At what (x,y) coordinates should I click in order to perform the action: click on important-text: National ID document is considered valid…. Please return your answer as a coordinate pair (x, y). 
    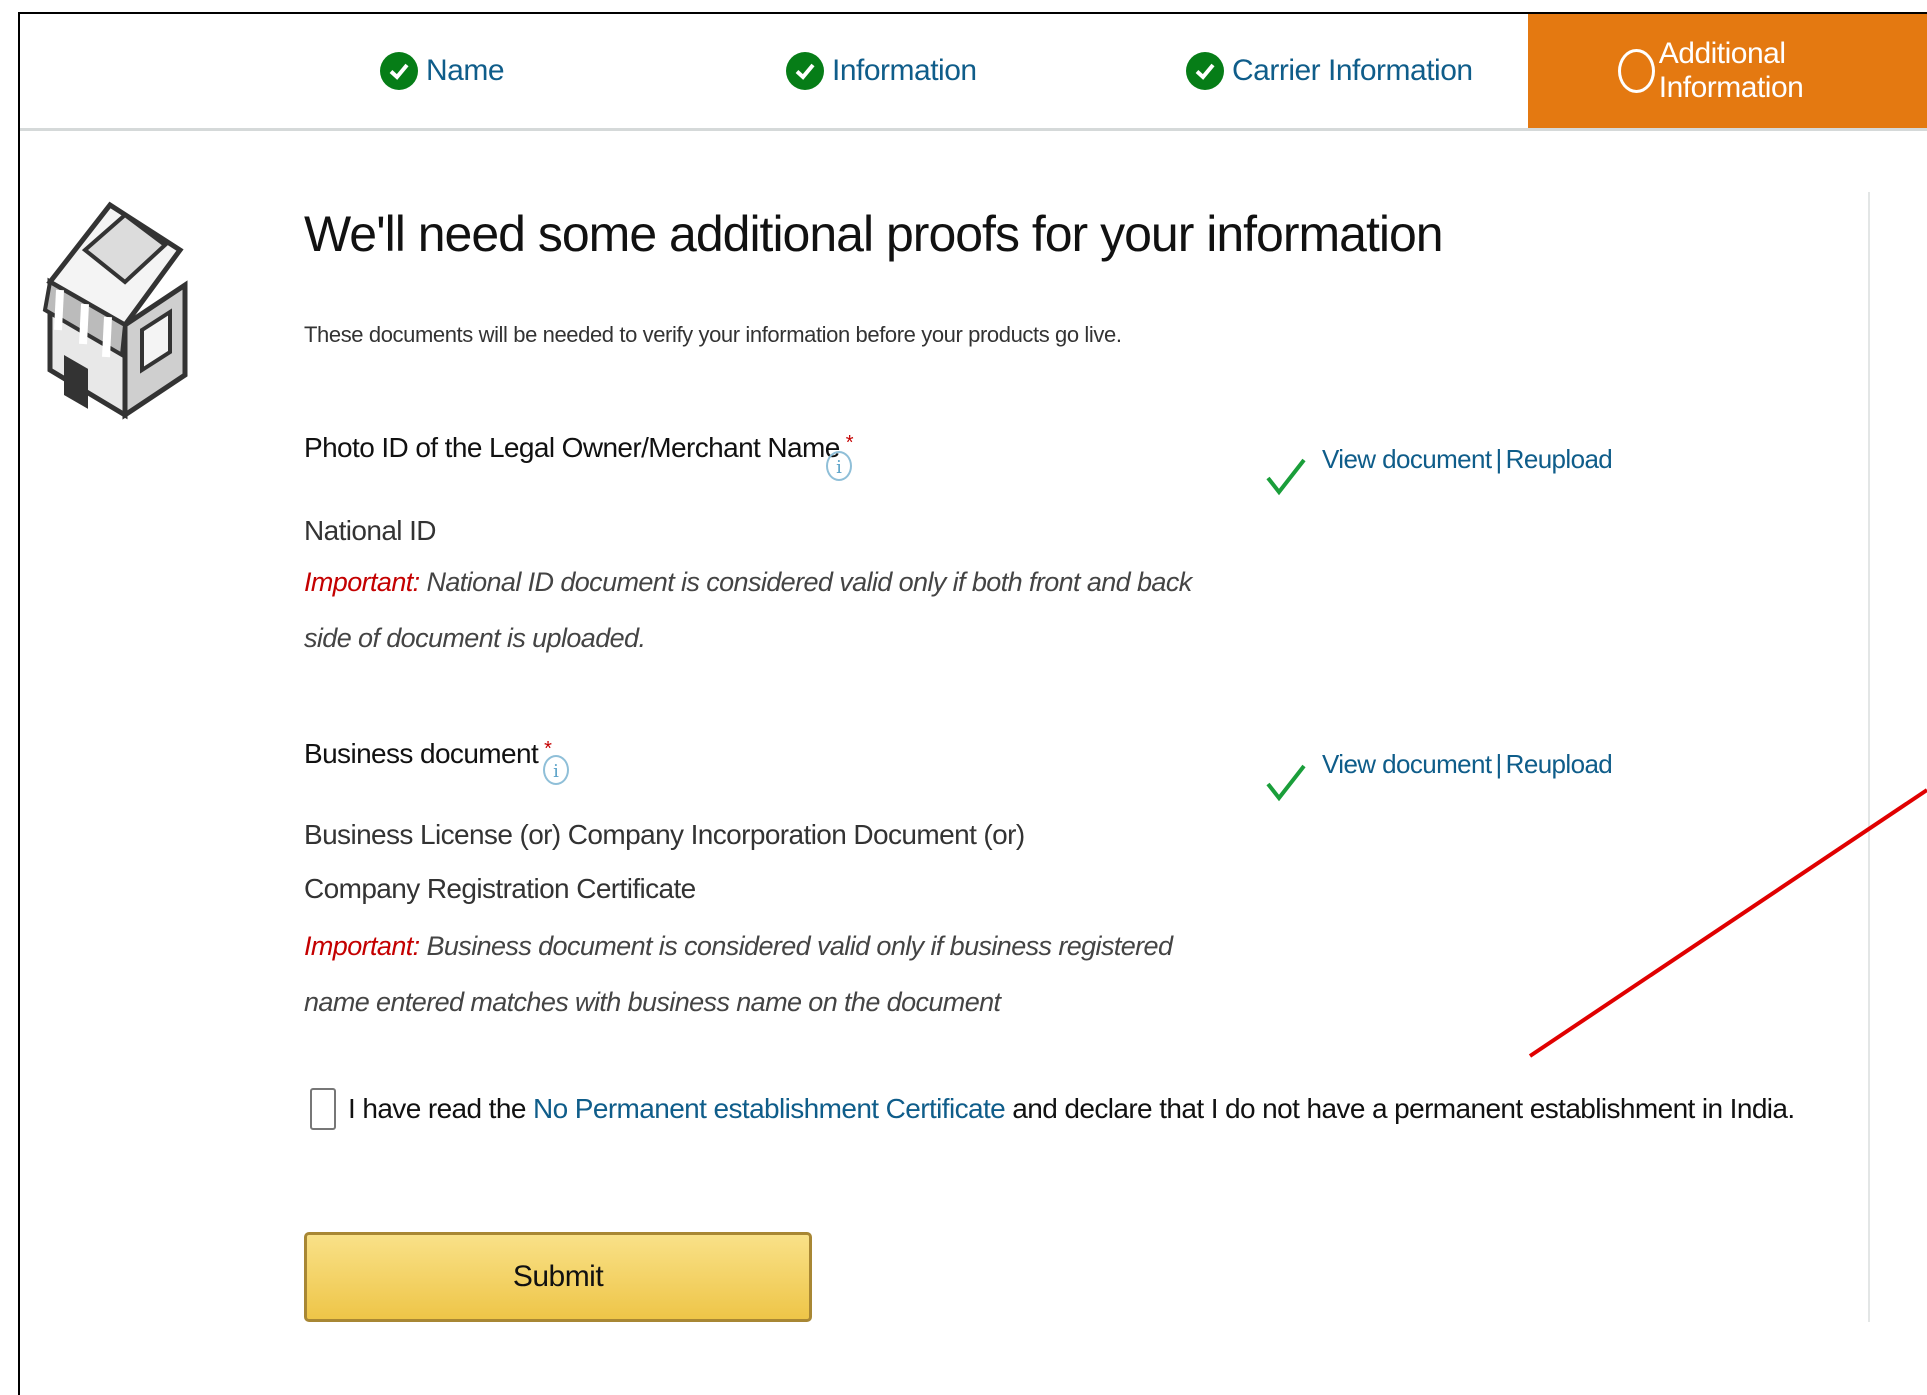
    Looking at the image, I should click on (748, 610).